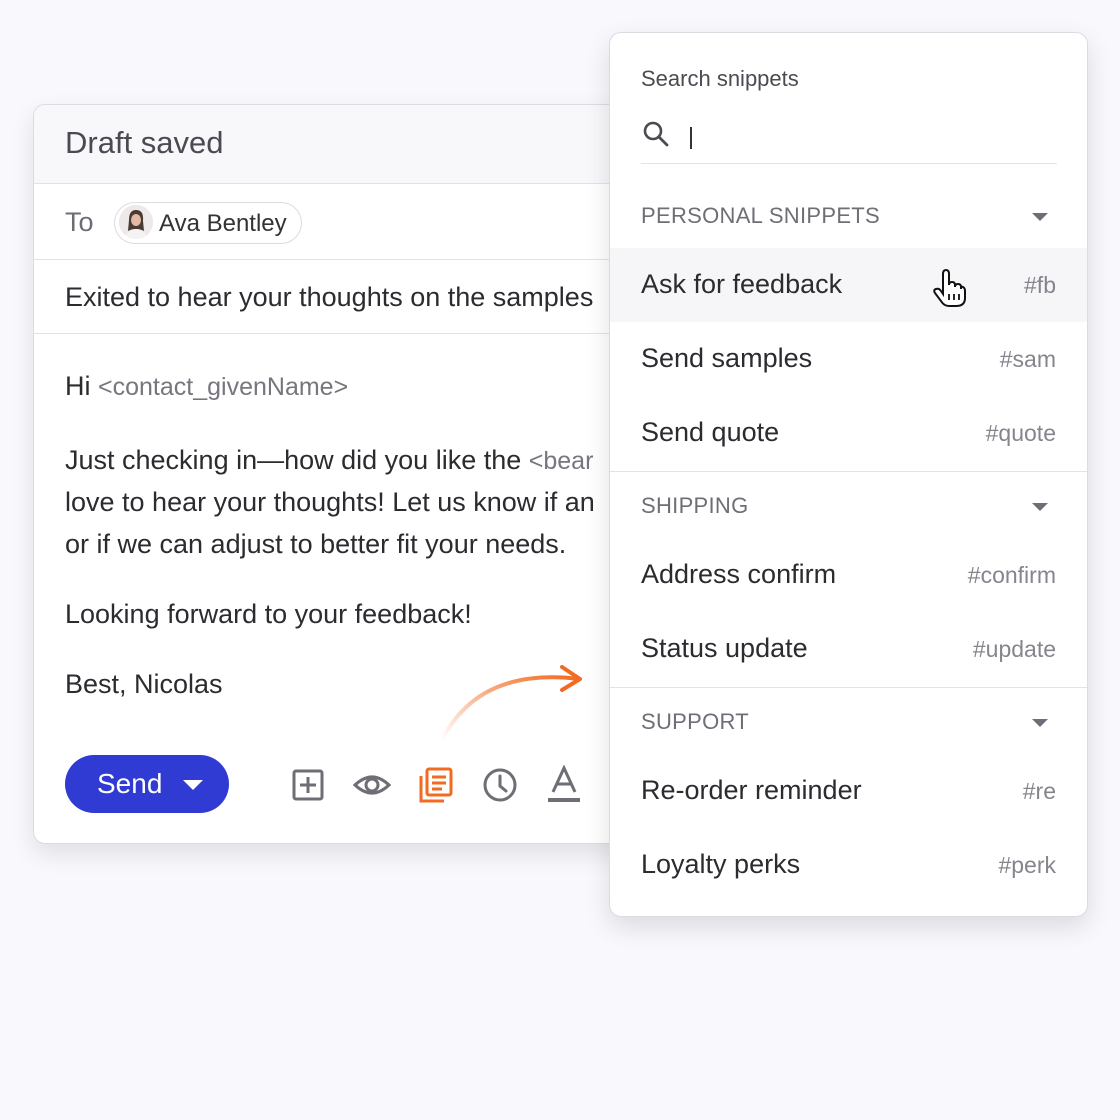 Image resolution: width=1120 pixels, height=1120 pixels. What do you see at coordinates (727, 358) in the screenshot?
I see `snippet-name: Send samples` at bounding box center [727, 358].